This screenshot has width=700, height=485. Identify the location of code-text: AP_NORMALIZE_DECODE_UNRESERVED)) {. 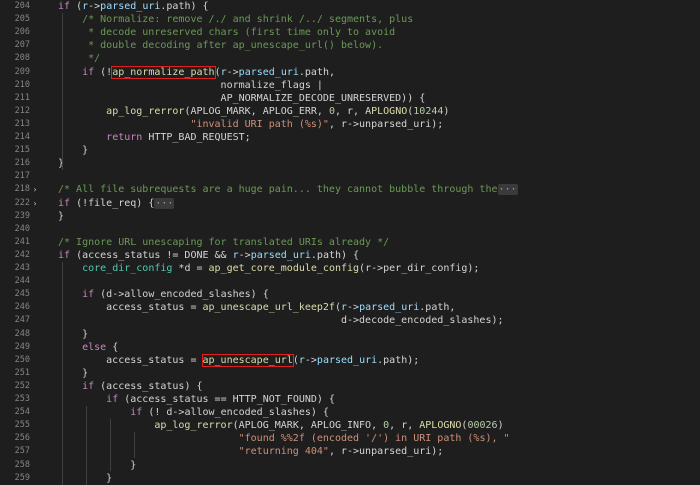
(242, 98).